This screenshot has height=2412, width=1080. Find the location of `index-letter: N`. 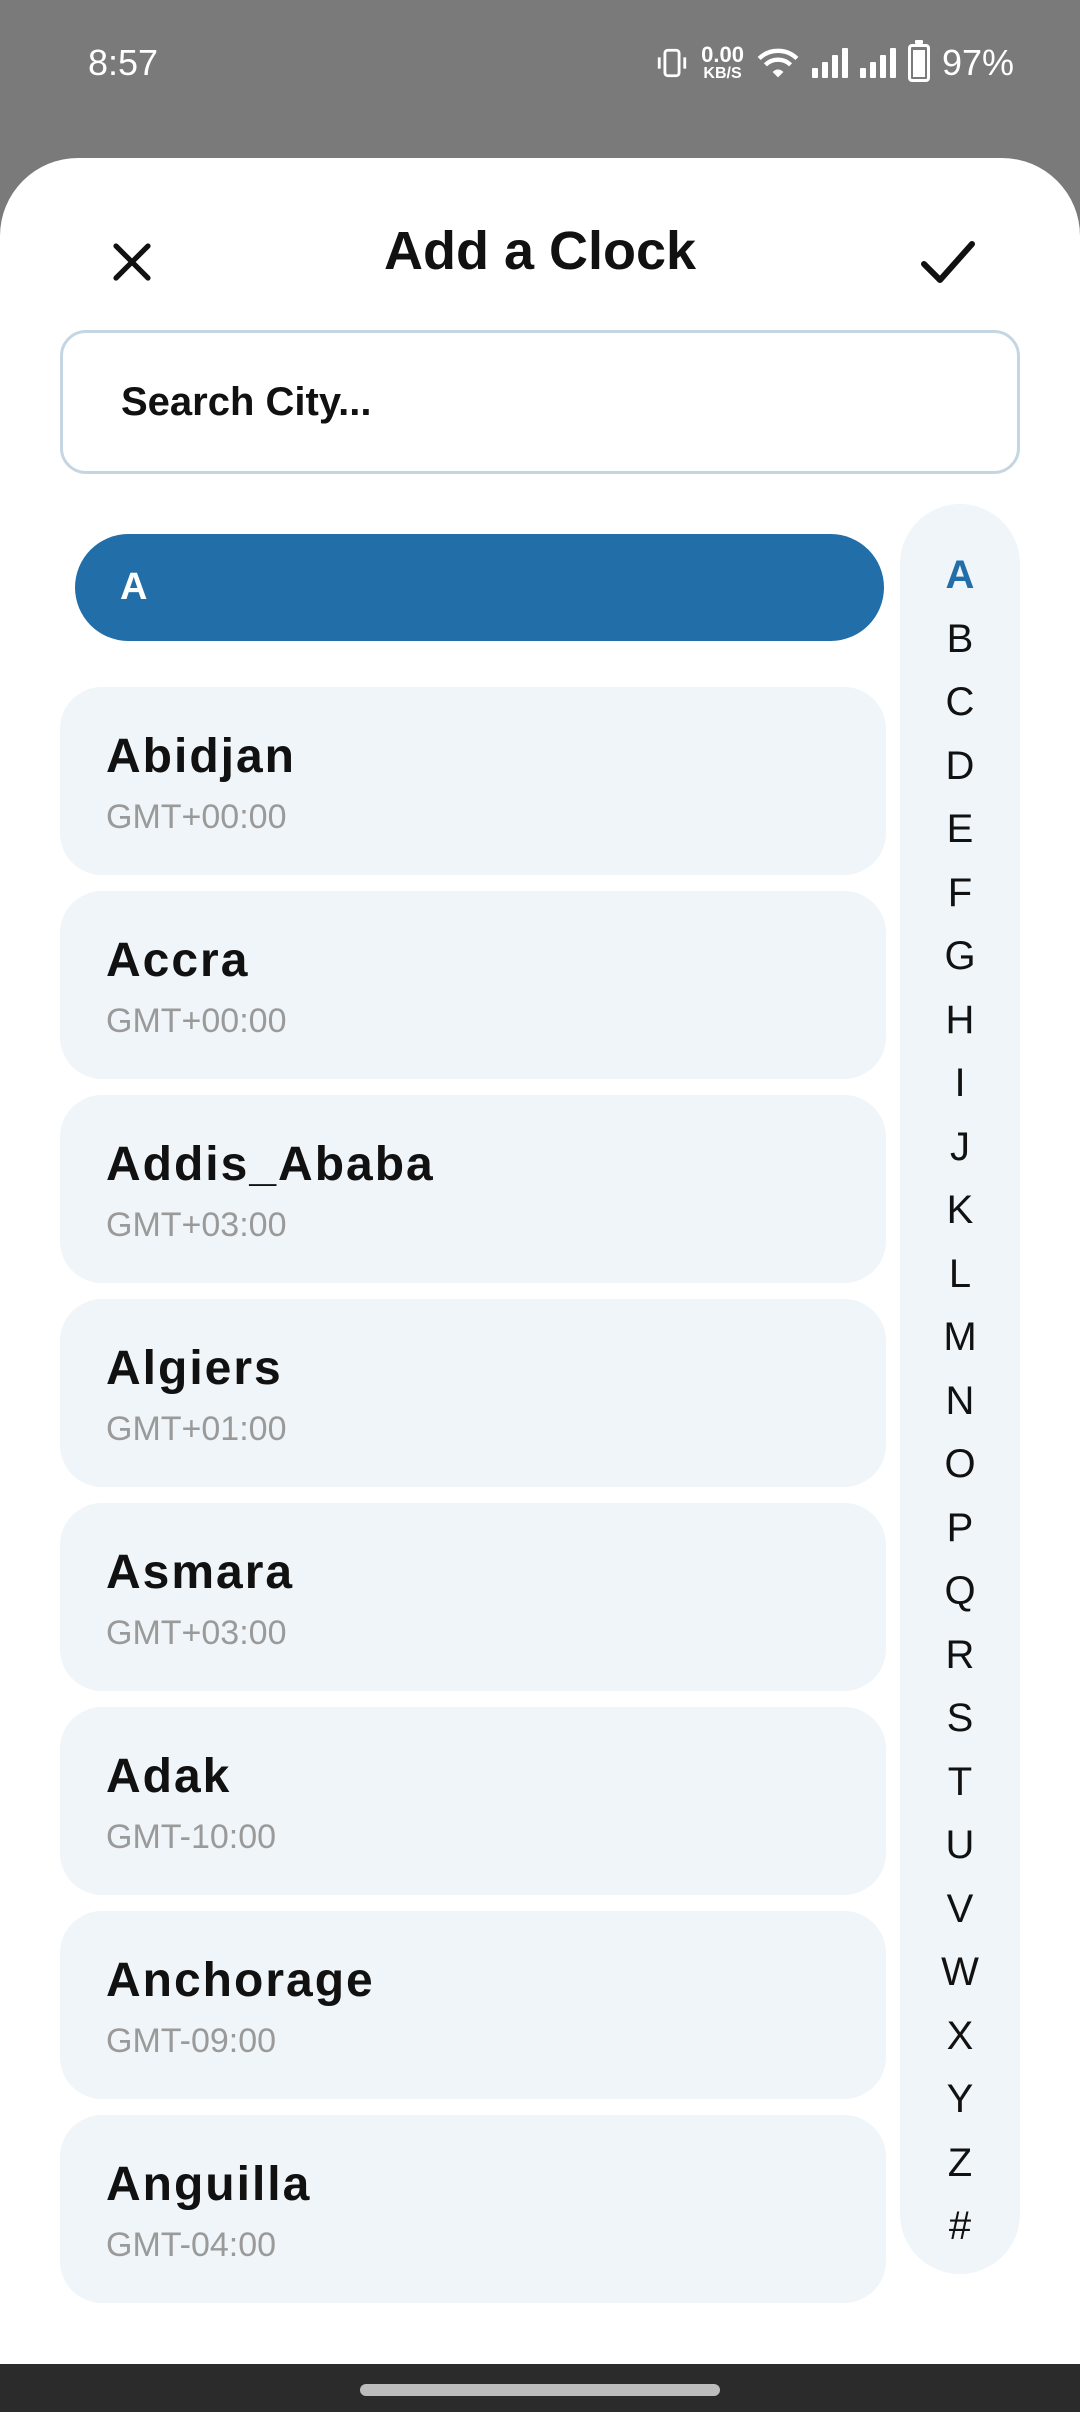

index-letter: N is located at coordinates (960, 1402).